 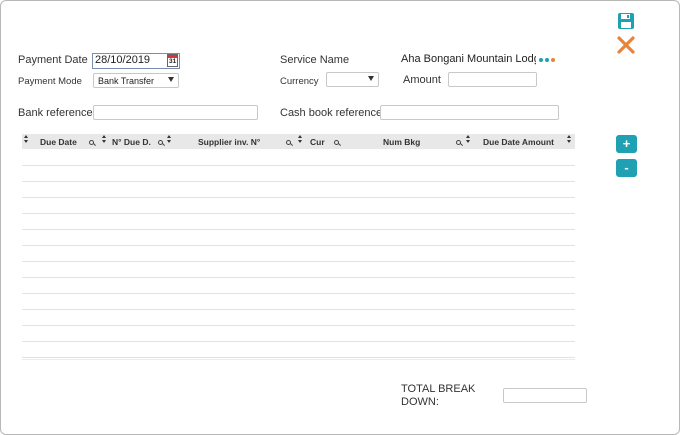 I want to click on bank-reference-label: Bank reference:, so click(x=57, y=113).